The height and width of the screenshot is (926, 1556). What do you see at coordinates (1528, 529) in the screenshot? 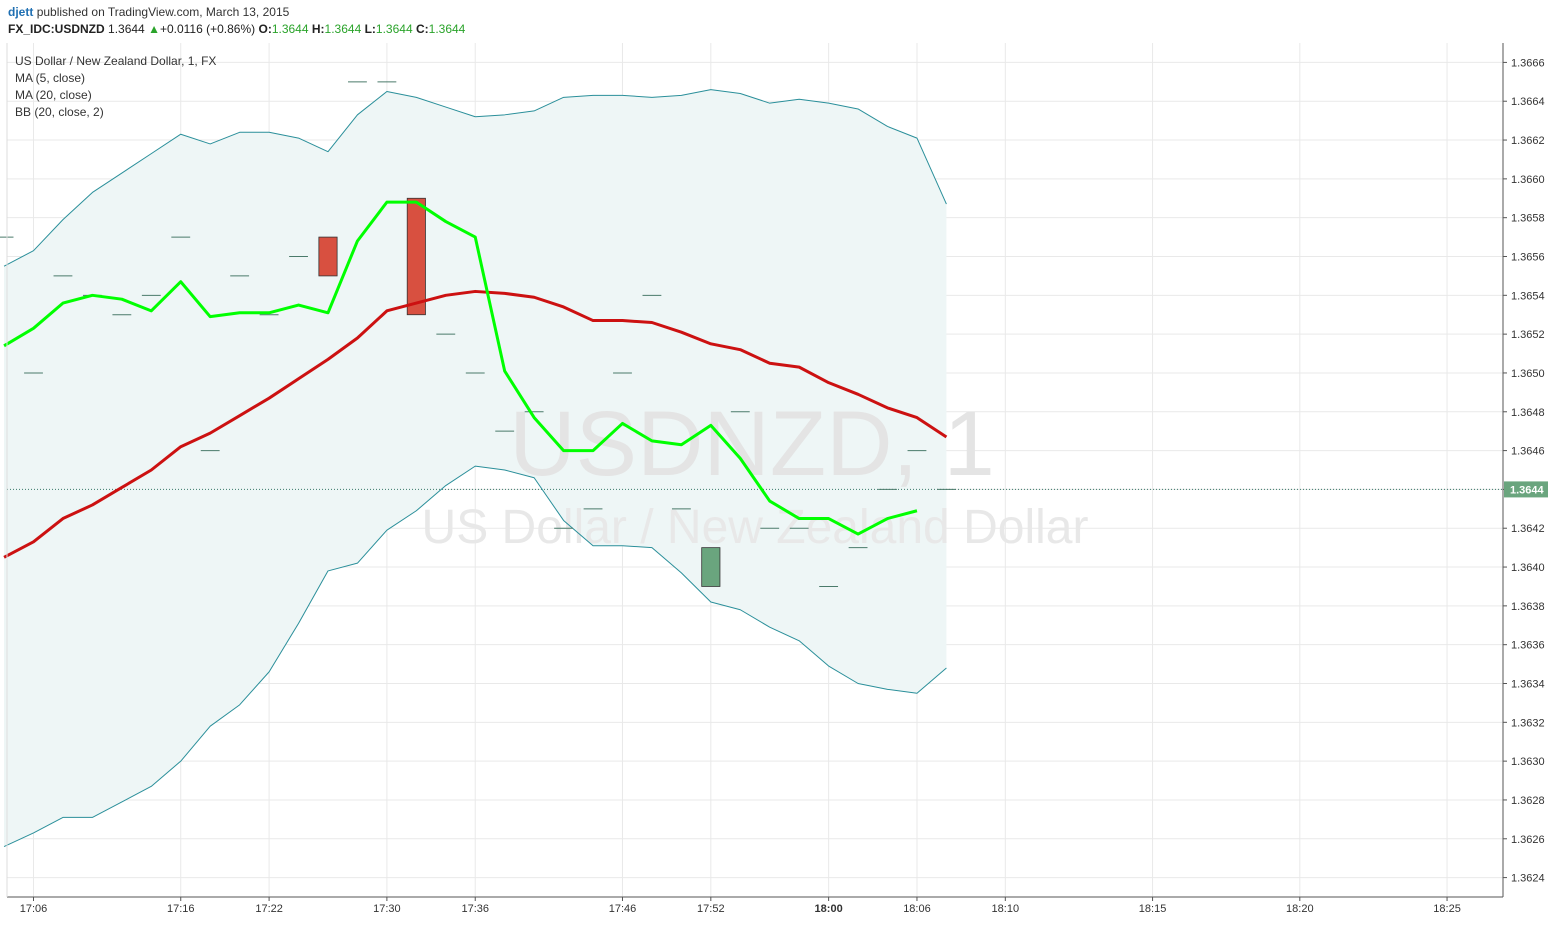
I see `y-tick-label-9: 1.3642` at bounding box center [1528, 529].